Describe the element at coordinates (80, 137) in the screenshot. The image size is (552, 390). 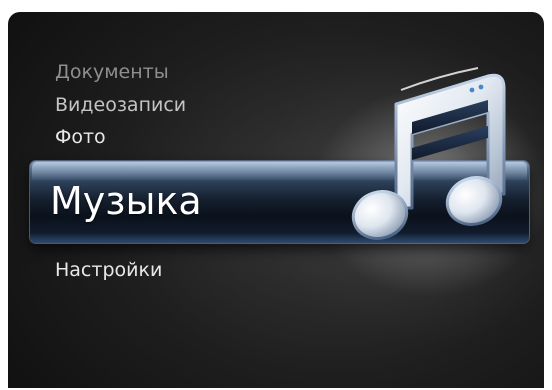
I see `menu-item-photos: Фото` at that location.